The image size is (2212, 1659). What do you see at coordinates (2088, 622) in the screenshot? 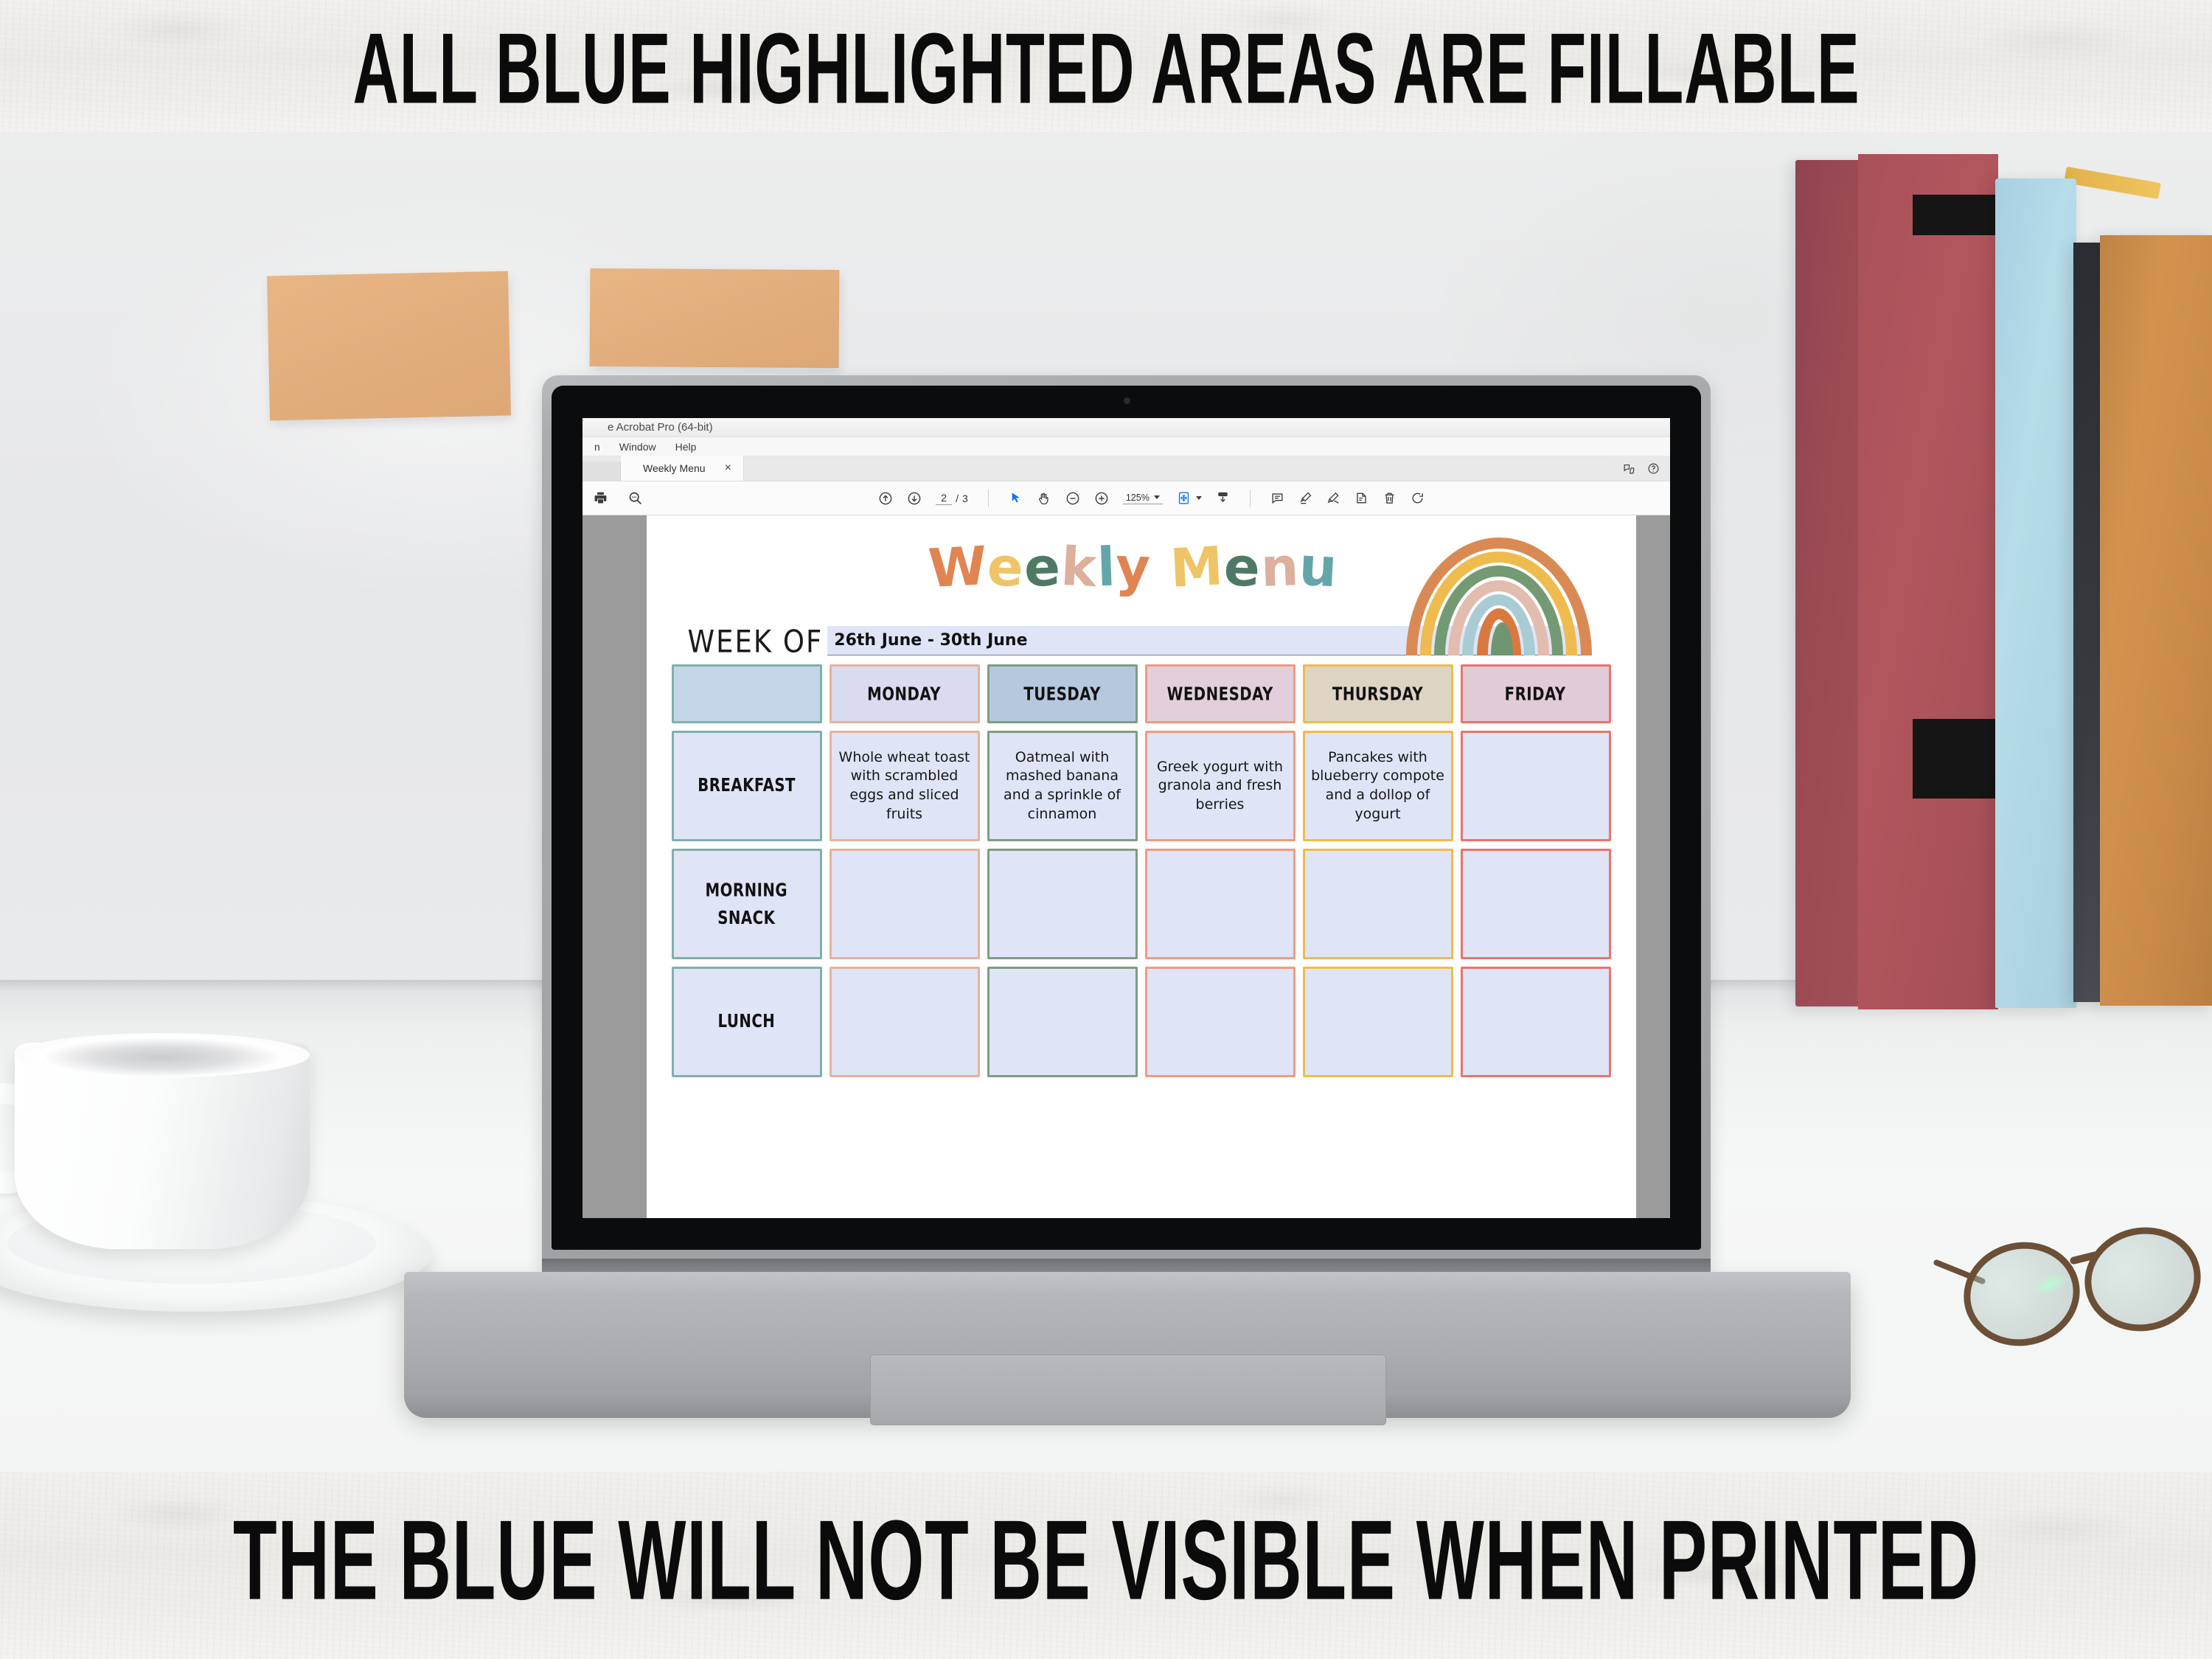
I see `book-dark` at bounding box center [2088, 622].